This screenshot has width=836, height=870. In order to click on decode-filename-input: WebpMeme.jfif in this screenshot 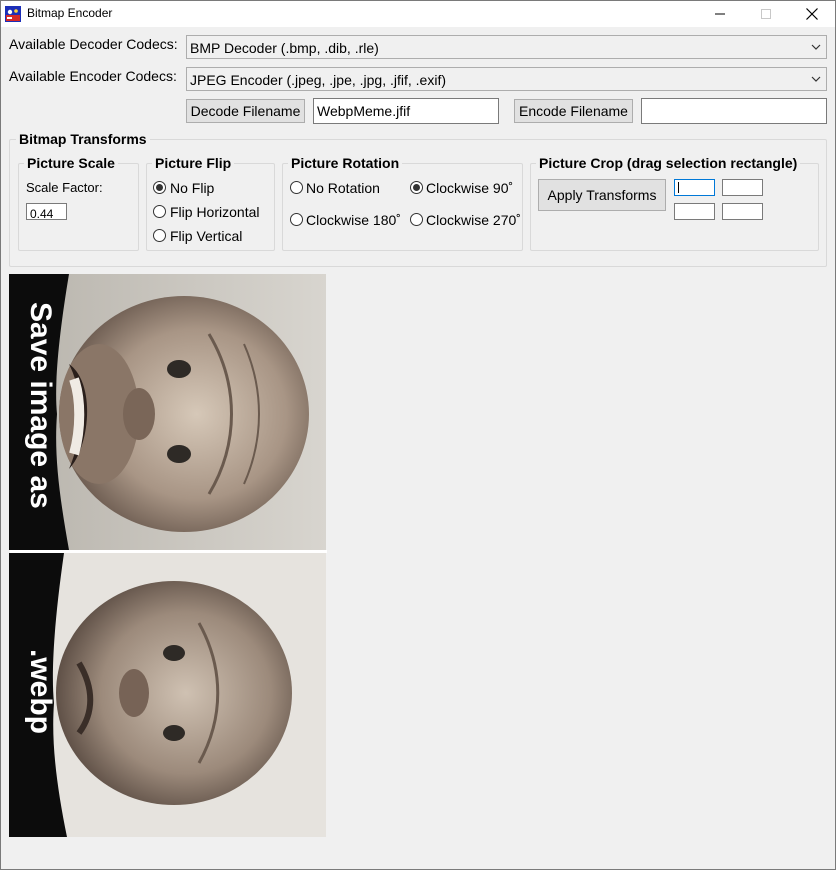, I will do `click(406, 111)`.